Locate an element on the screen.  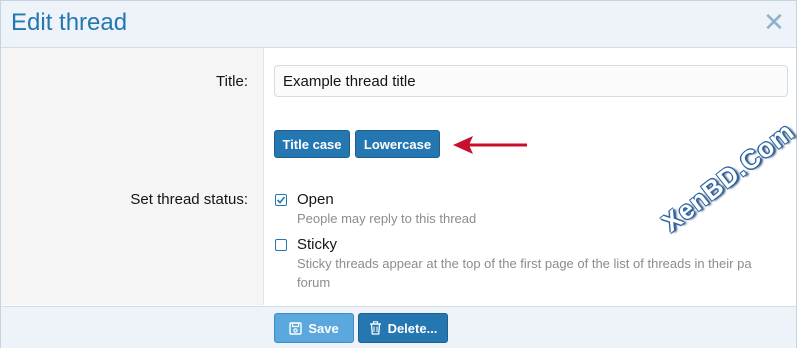
open-checkbox is located at coordinates (281, 200).